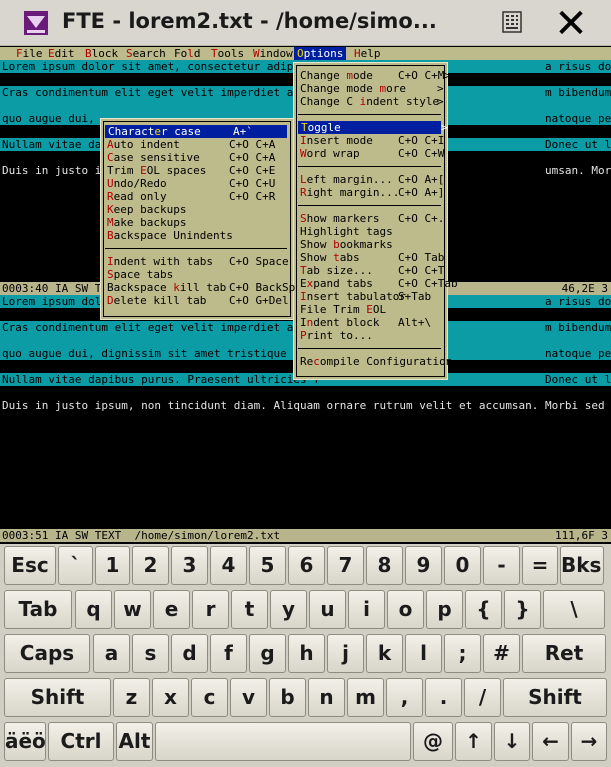 The image size is (611, 767). What do you see at coordinates (150, 565) in the screenshot?
I see `key-2: 2` at bounding box center [150, 565].